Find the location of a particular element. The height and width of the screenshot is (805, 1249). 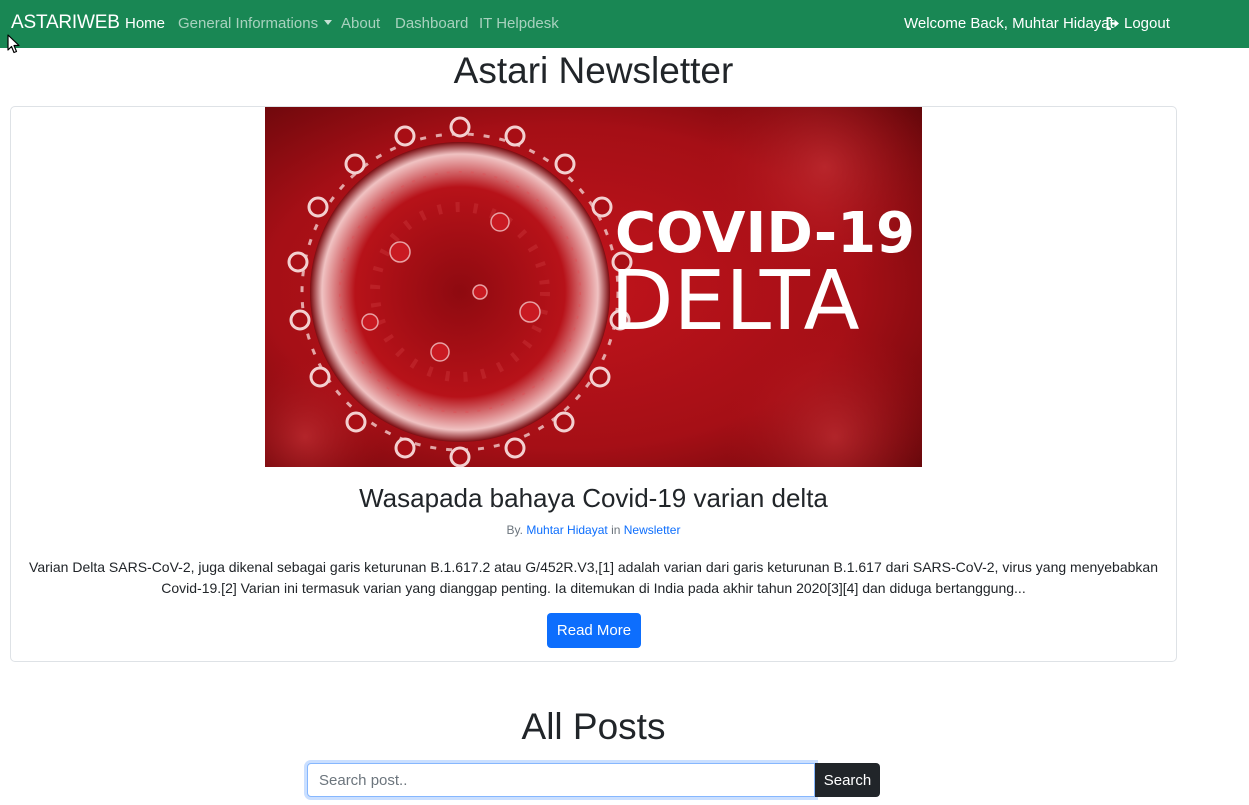

category-link: Newsletter is located at coordinates (652, 530).